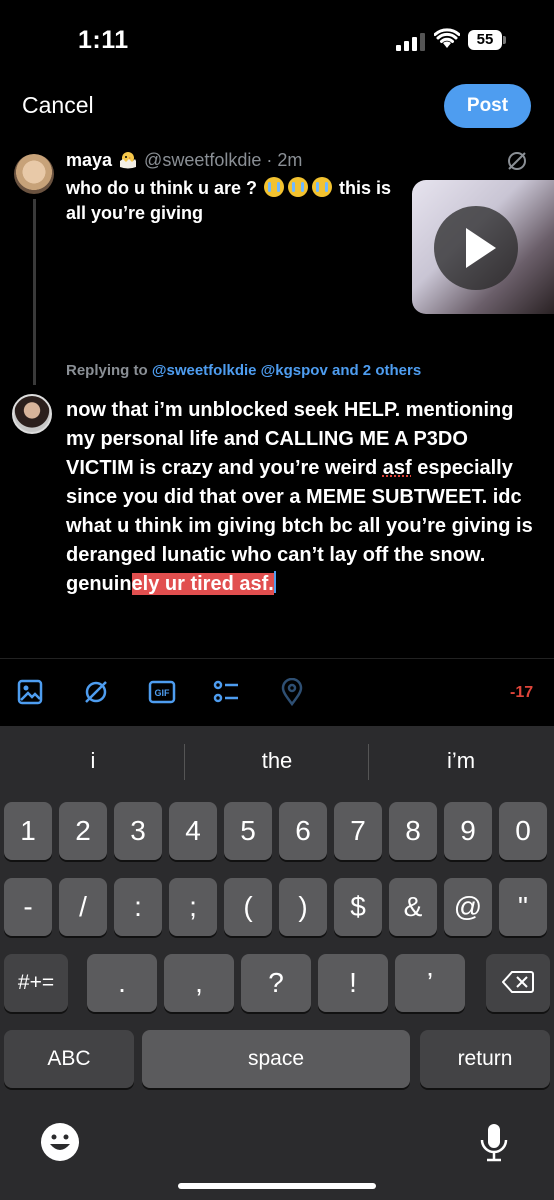 Image resolution: width=554 pixels, height=1200 pixels. What do you see at coordinates (202, 584) in the screenshot?
I see `over-limit-text: ely ur tired asf.` at bounding box center [202, 584].